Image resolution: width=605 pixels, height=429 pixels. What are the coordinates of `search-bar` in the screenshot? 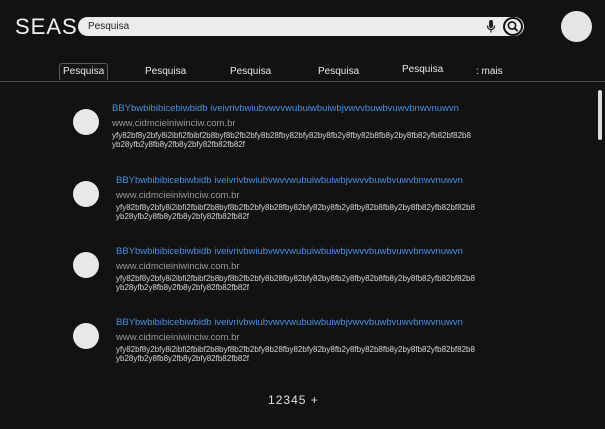 It's located at (301, 26).